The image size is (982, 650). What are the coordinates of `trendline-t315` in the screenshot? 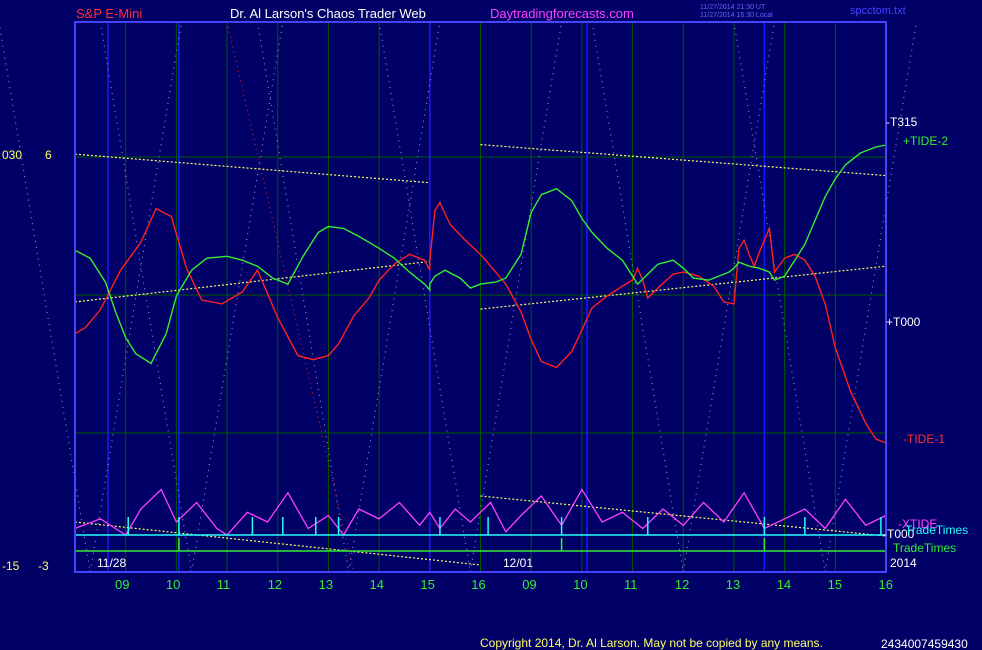 It's located at (252, 168).